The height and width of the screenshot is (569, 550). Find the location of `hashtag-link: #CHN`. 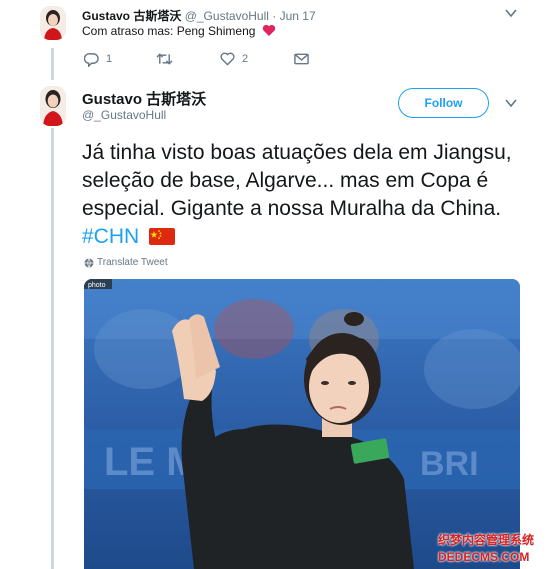

hashtag-link: #CHN is located at coordinates (110, 236).